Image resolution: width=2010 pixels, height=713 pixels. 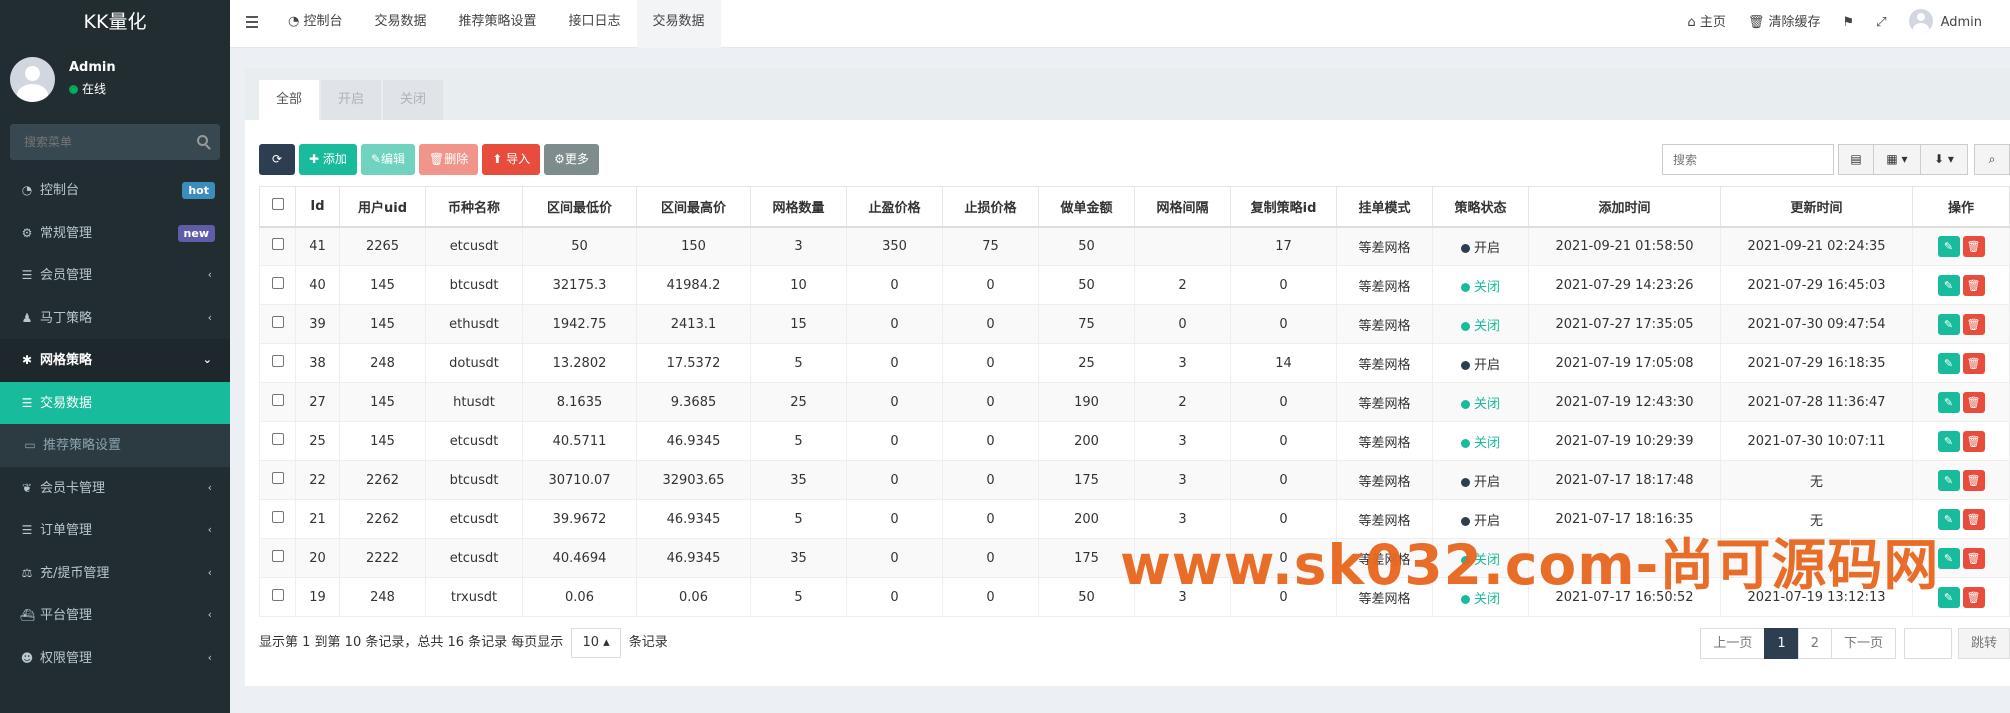 I want to click on search-button: ⌕, so click(x=1992, y=159).